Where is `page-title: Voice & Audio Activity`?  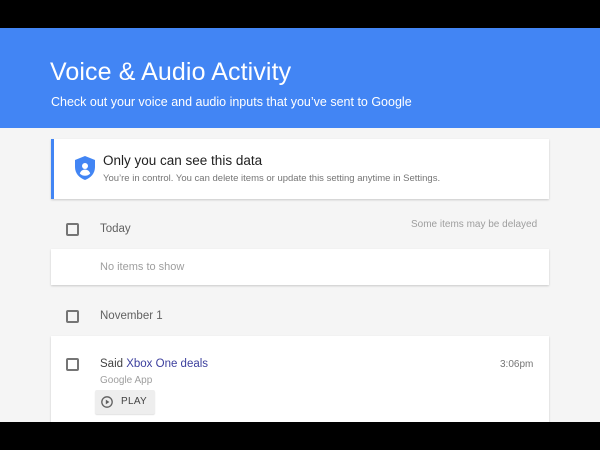
page-title: Voice & Audio Activity is located at coordinates (171, 72).